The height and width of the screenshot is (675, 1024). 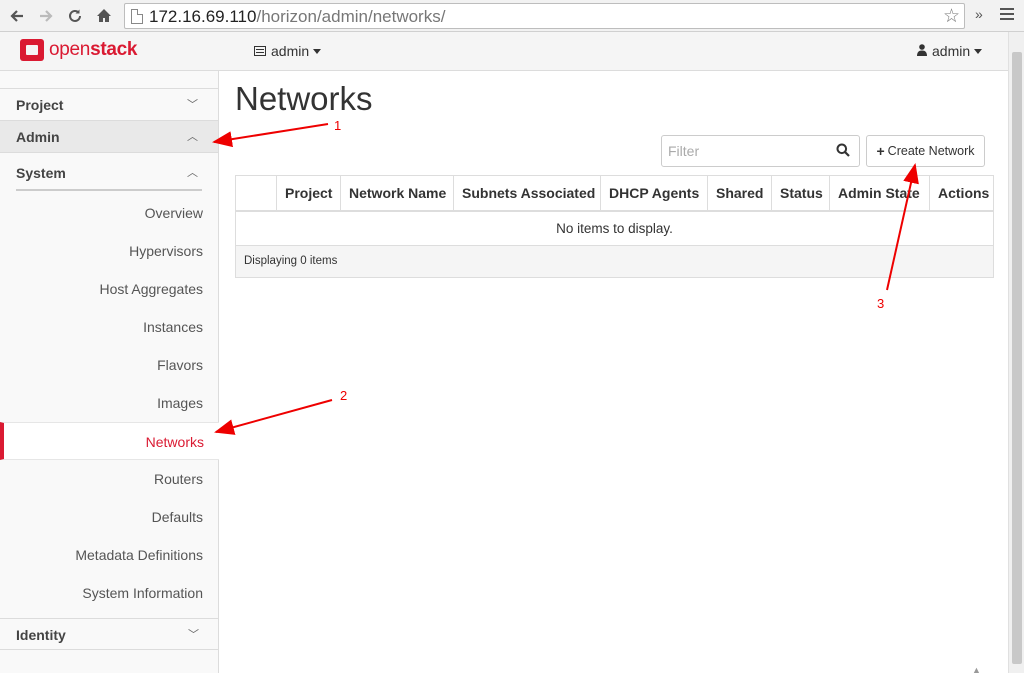 I want to click on column-dhcp-agents: DHCP Agents, so click(x=654, y=193).